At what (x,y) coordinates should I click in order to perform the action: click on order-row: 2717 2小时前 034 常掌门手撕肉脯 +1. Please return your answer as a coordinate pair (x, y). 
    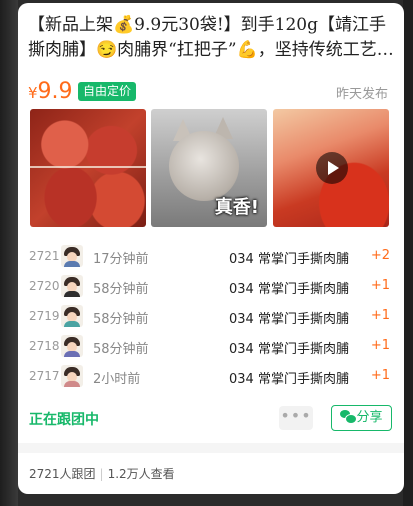
    Looking at the image, I should click on (211, 378).